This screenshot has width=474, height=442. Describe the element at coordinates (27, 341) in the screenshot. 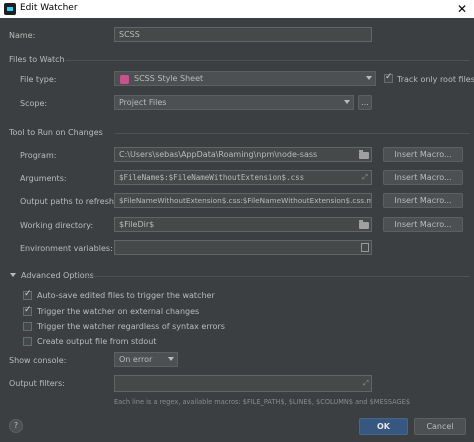

I see `stdout-output-checkbox` at that location.